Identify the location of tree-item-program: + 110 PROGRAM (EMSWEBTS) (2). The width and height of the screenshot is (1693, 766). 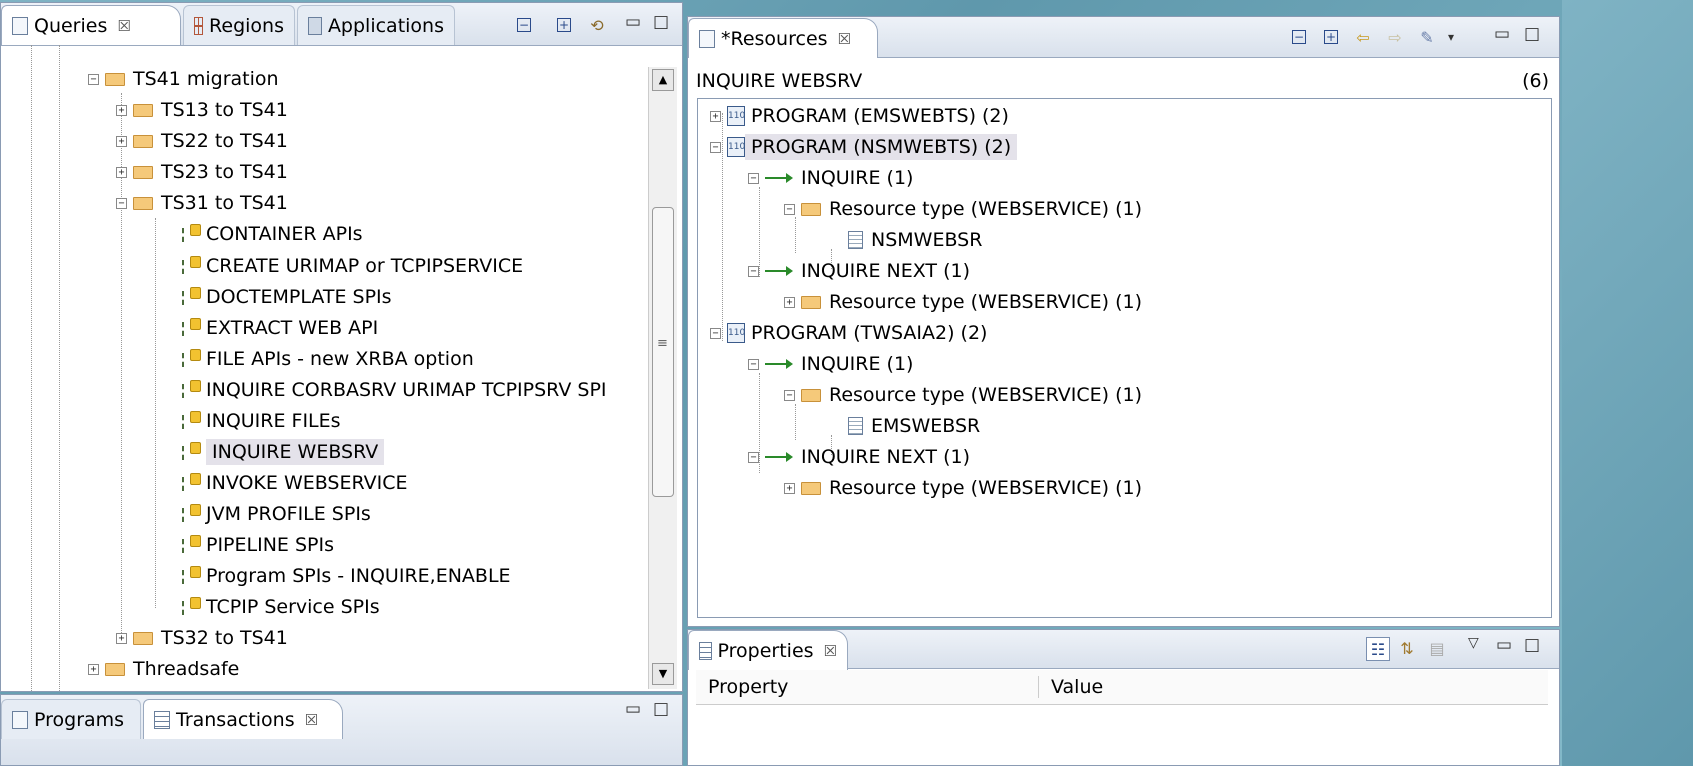
(859, 116).